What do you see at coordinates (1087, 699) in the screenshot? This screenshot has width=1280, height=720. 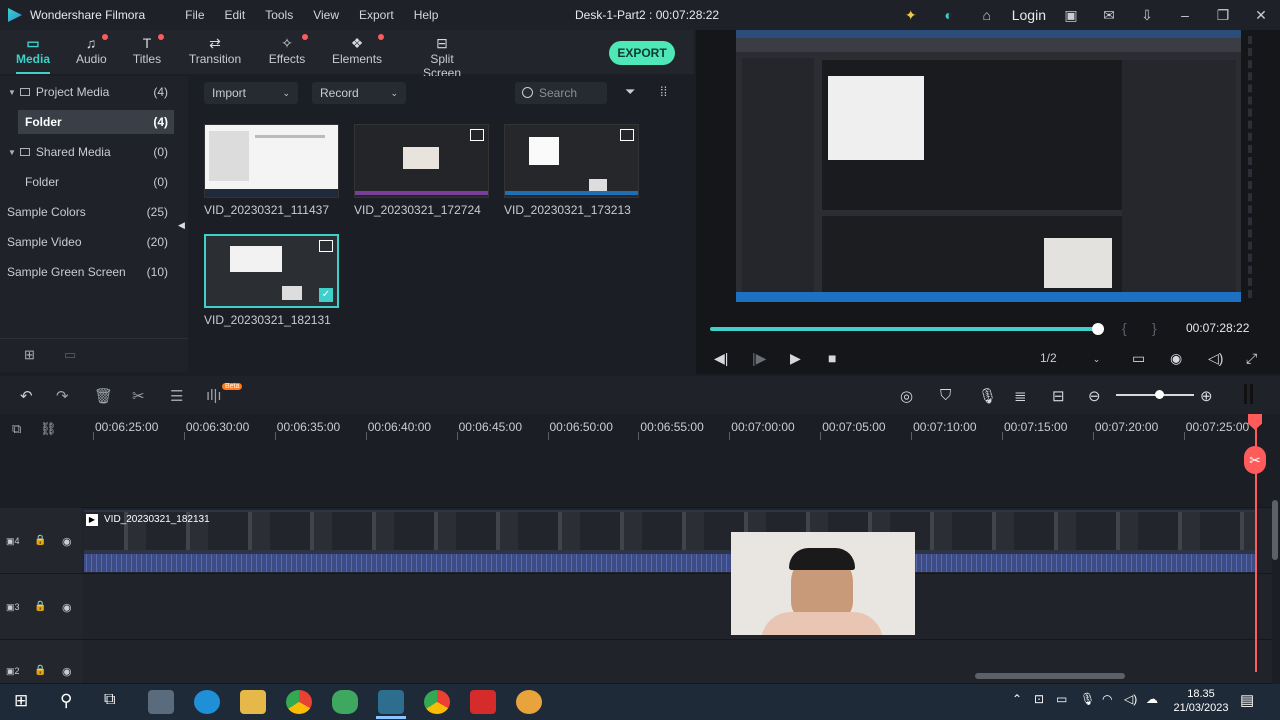 I see `microphone-icon: 🎙` at bounding box center [1087, 699].